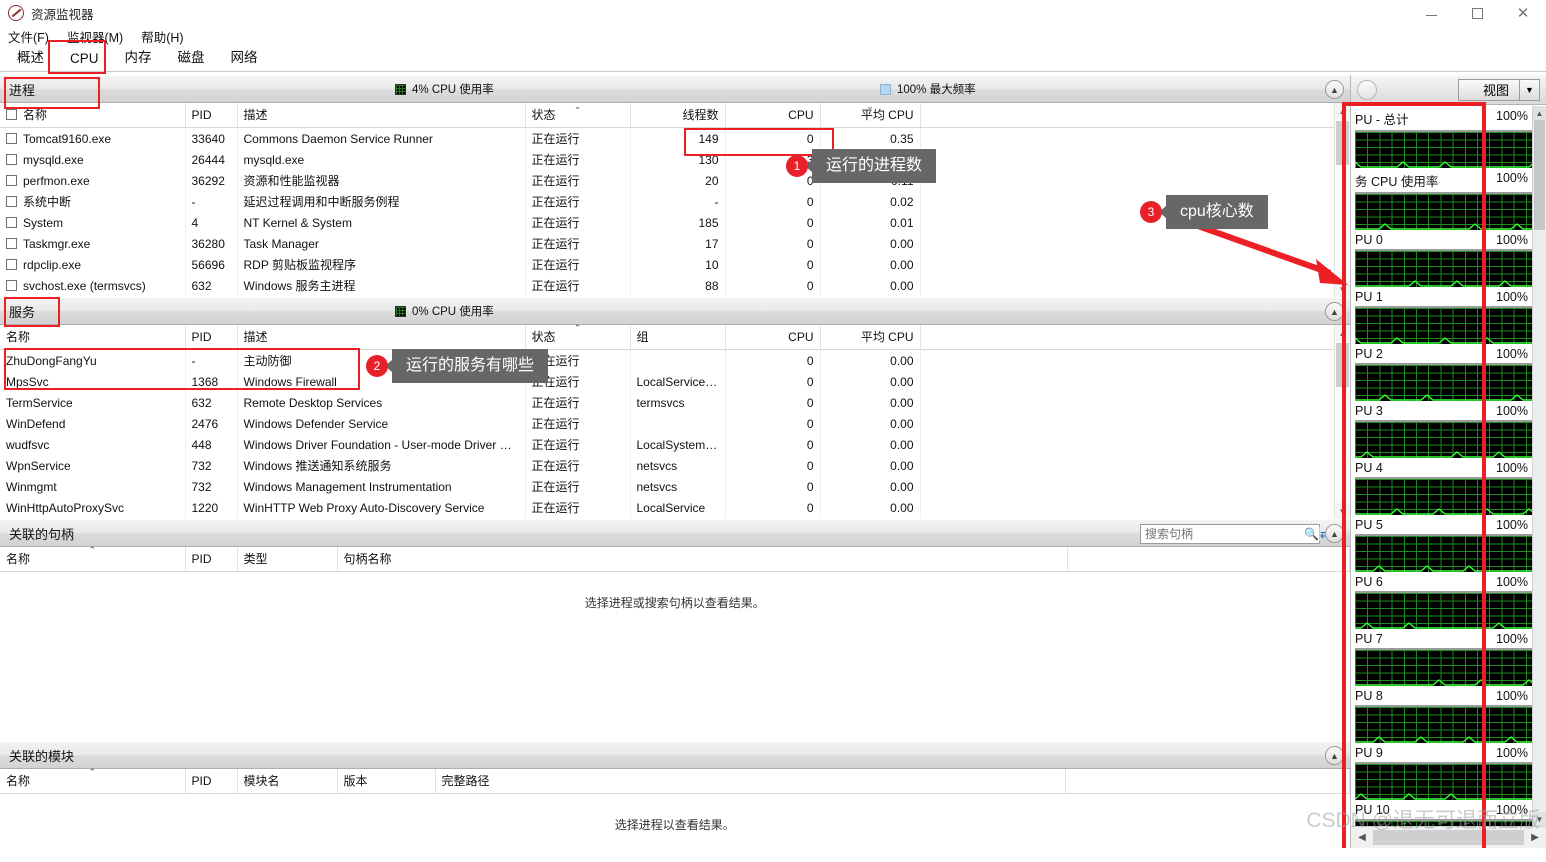  What do you see at coordinates (191, 57) in the screenshot?
I see `tab-disk: 磁盘` at bounding box center [191, 57].